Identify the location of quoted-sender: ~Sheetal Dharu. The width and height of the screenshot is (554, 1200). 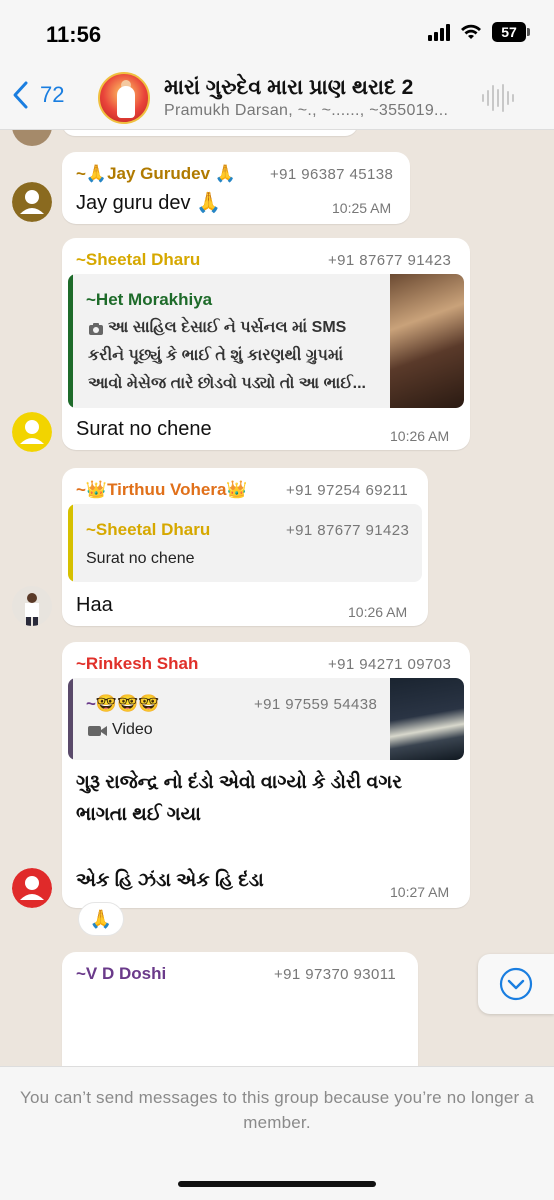
(148, 529).